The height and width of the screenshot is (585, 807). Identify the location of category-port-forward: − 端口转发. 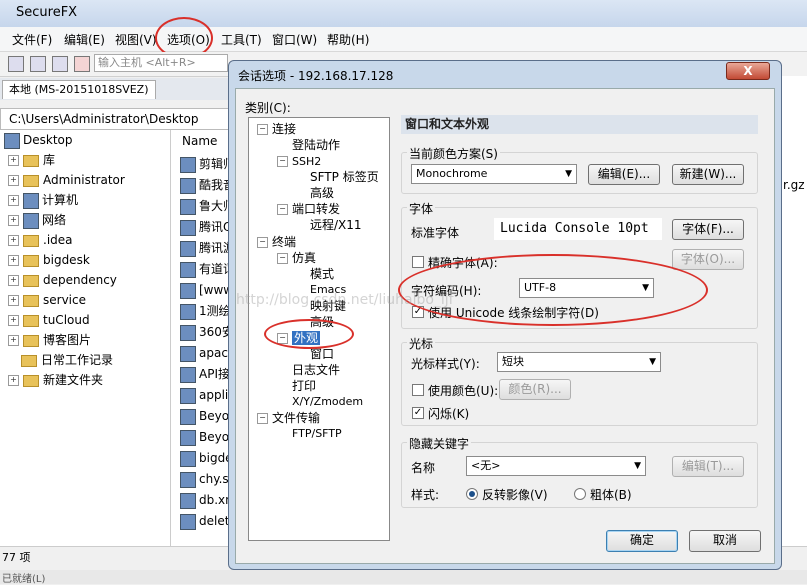
(308, 209).